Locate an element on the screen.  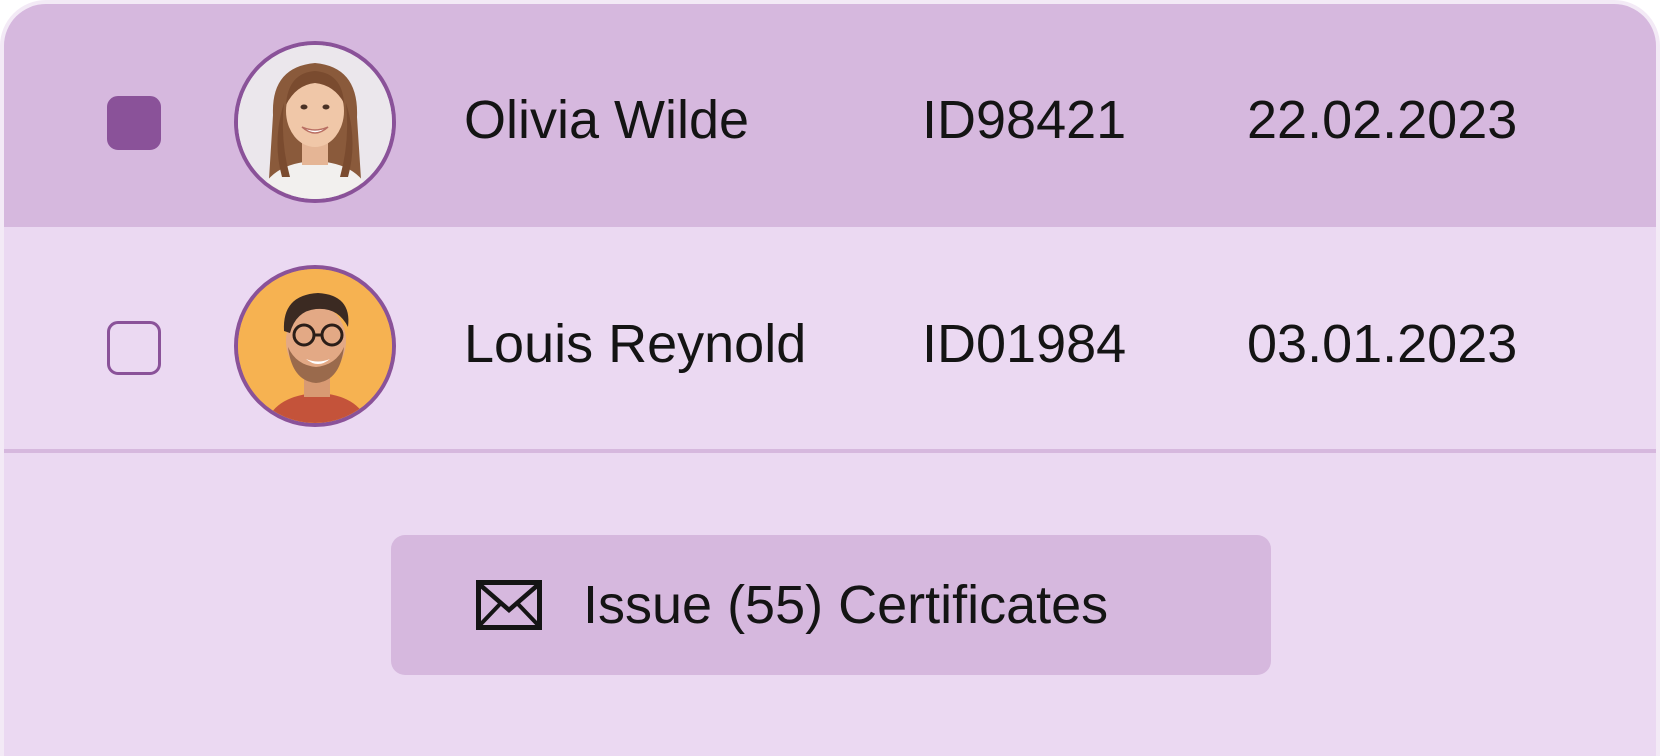
issue-certificates-button: Issue (55) Certificates is located at coordinates (831, 605).